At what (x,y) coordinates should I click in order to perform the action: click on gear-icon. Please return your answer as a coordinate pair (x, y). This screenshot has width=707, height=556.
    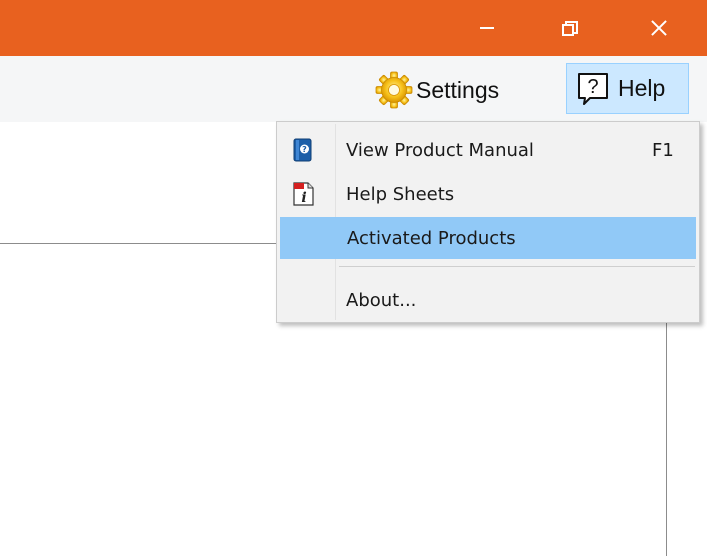
    Looking at the image, I should click on (394, 90).